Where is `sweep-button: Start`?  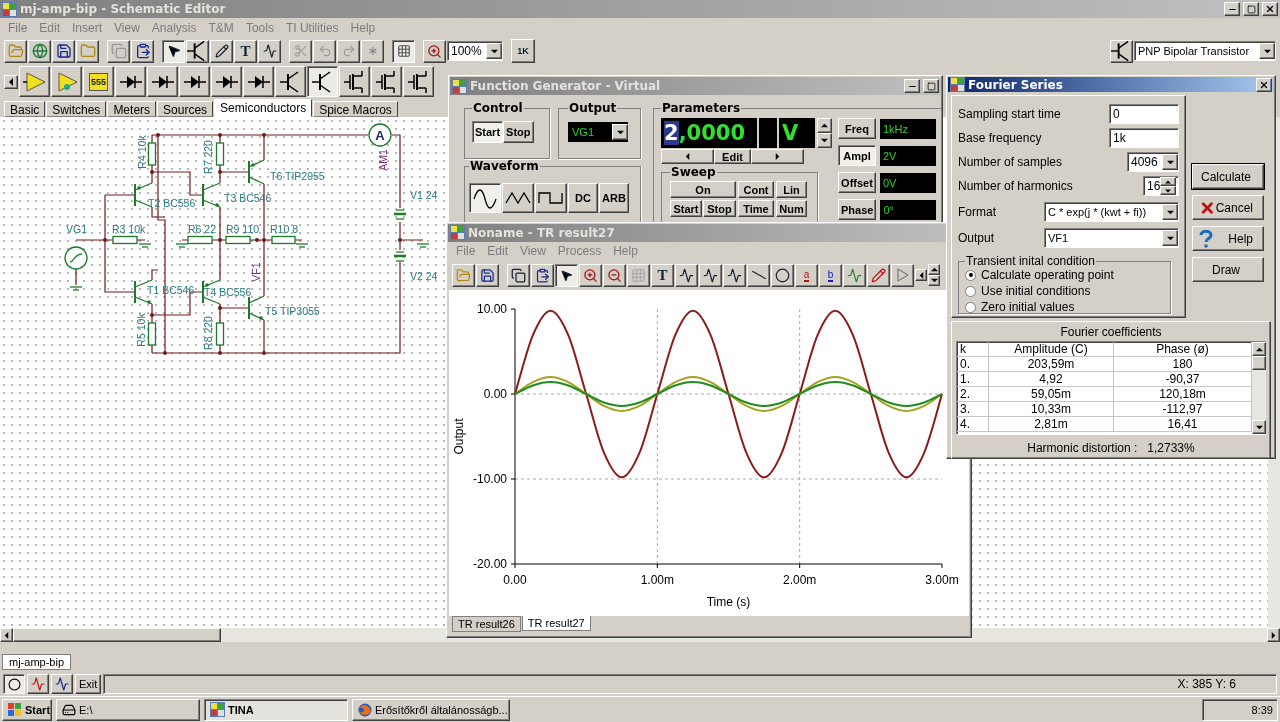 sweep-button: Start is located at coordinates (686, 208).